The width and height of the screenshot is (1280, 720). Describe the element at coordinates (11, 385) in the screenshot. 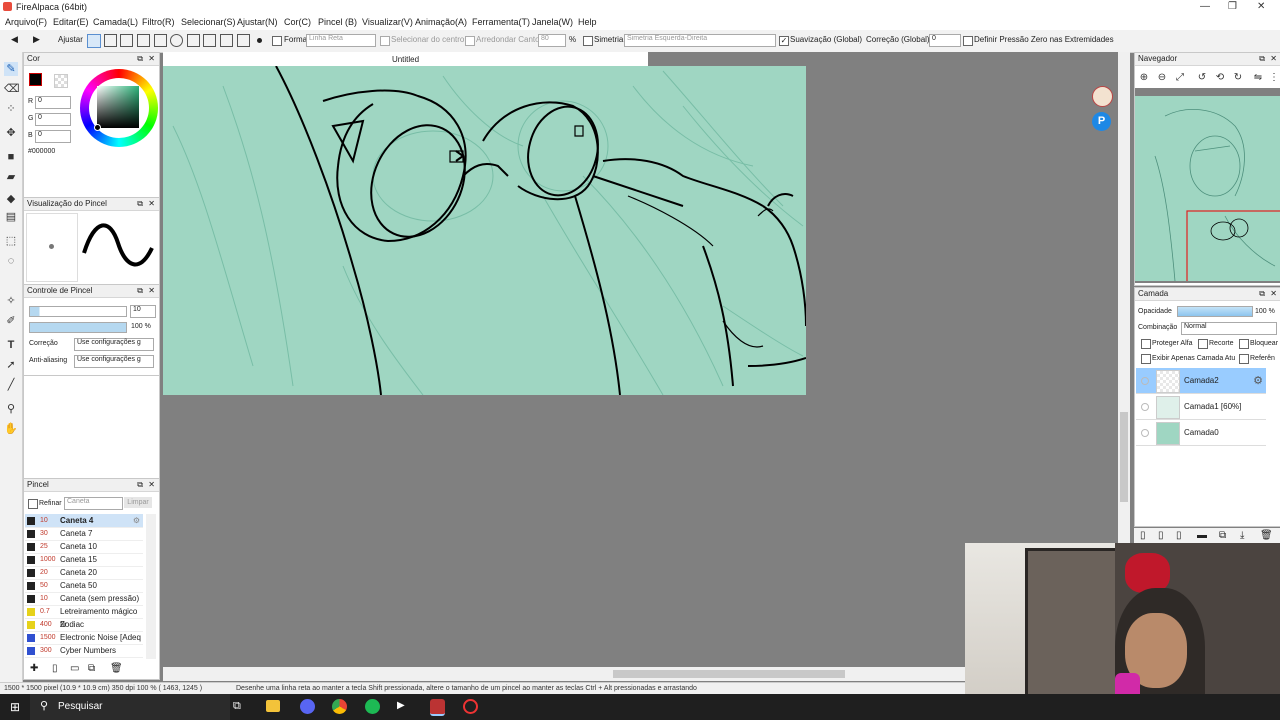

I see `pen-tool-icon: ╱` at that location.